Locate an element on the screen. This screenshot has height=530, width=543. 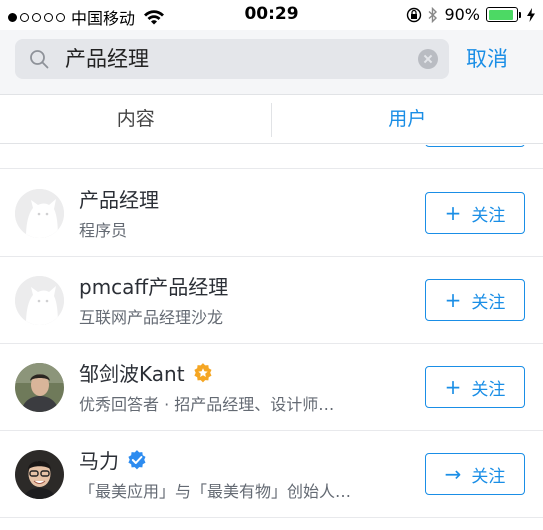
orange-star-badge-icon is located at coordinates (202, 372).